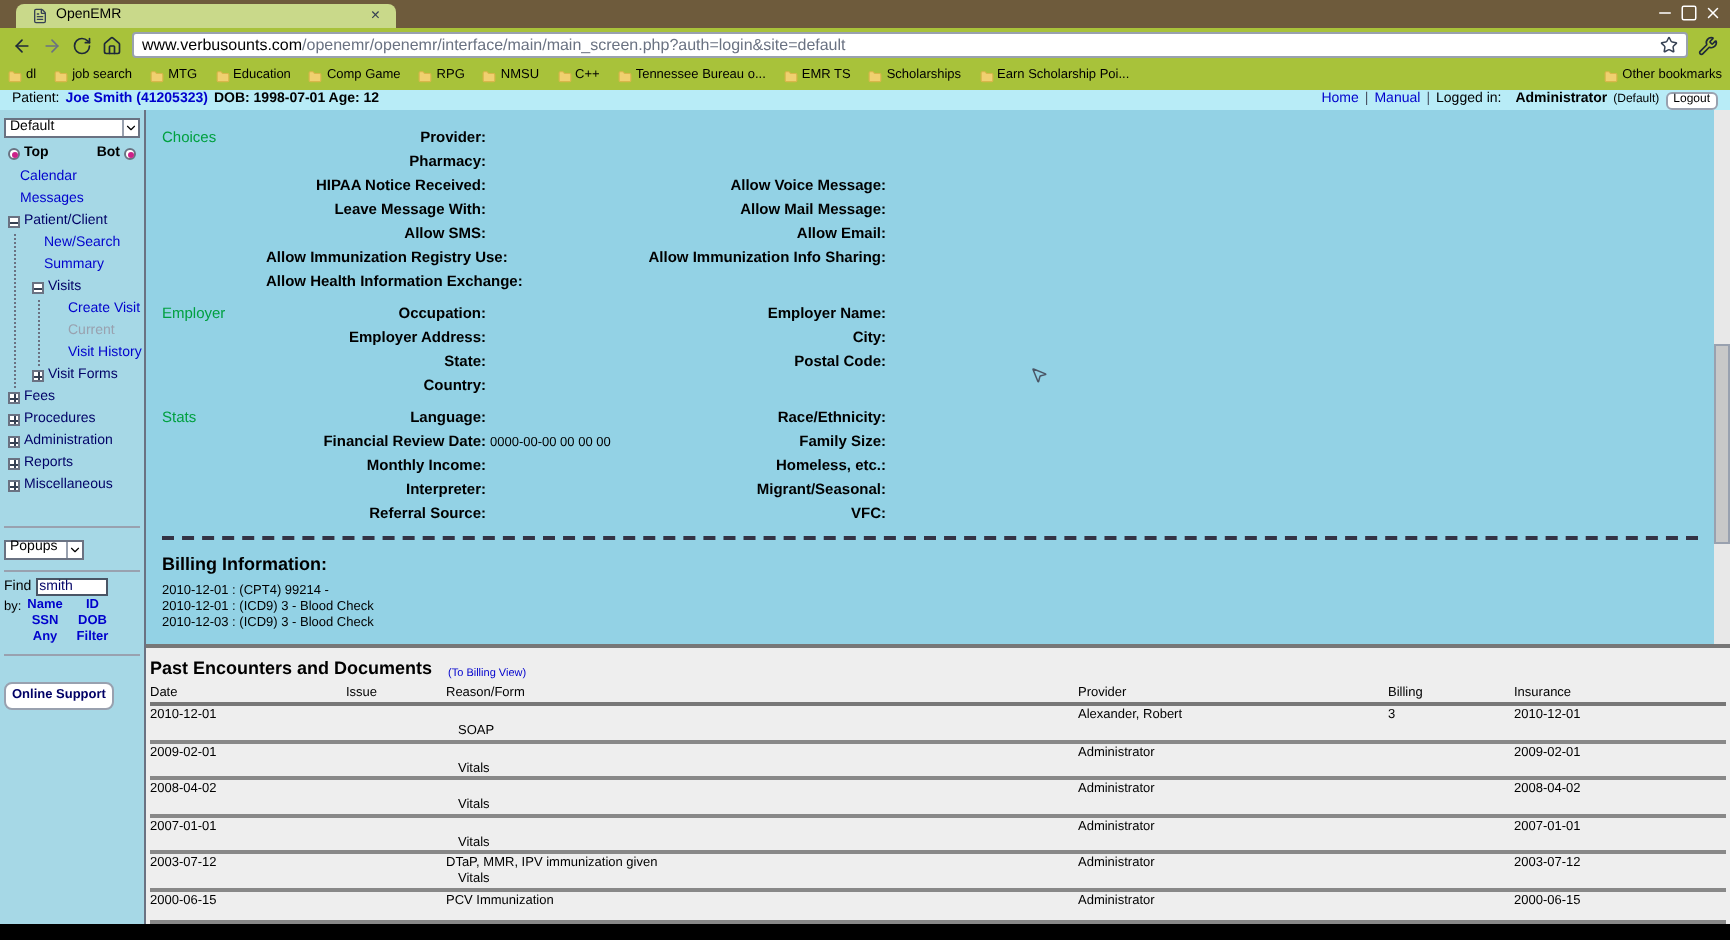 This screenshot has height=940, width=1730. I want to click on mouse-cursor, so click(1039, 375).